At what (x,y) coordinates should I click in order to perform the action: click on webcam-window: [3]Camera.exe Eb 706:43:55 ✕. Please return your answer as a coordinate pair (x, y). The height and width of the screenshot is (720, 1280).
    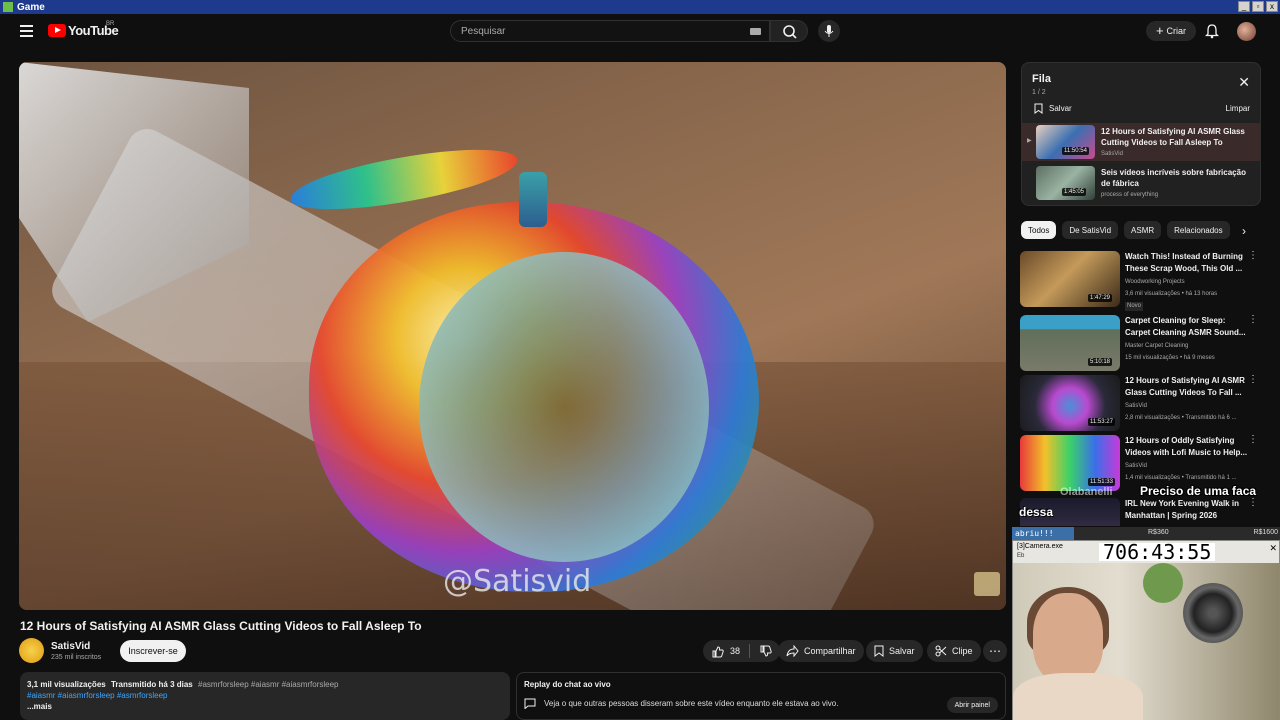
    Looking at the image, I should click on (1146, 630).